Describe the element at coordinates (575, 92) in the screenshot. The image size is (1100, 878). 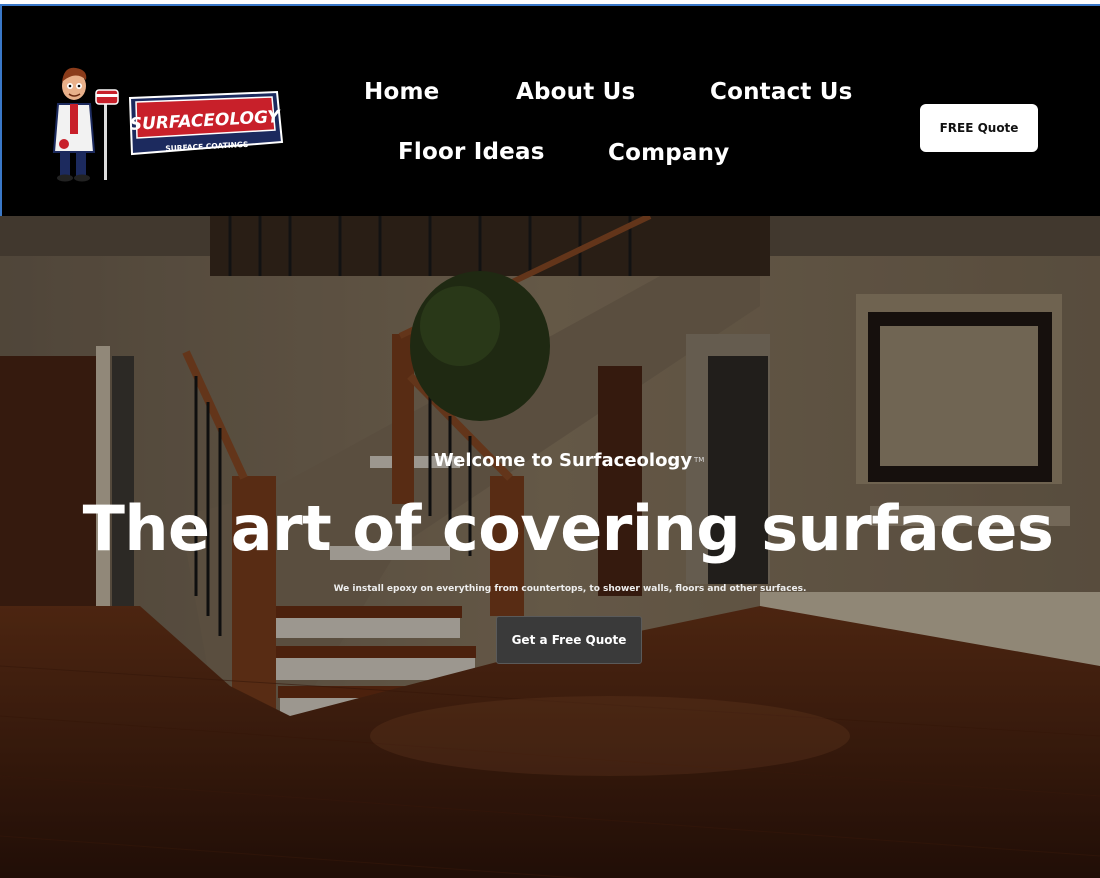
I see `nav-about-us: About Us` at that location.